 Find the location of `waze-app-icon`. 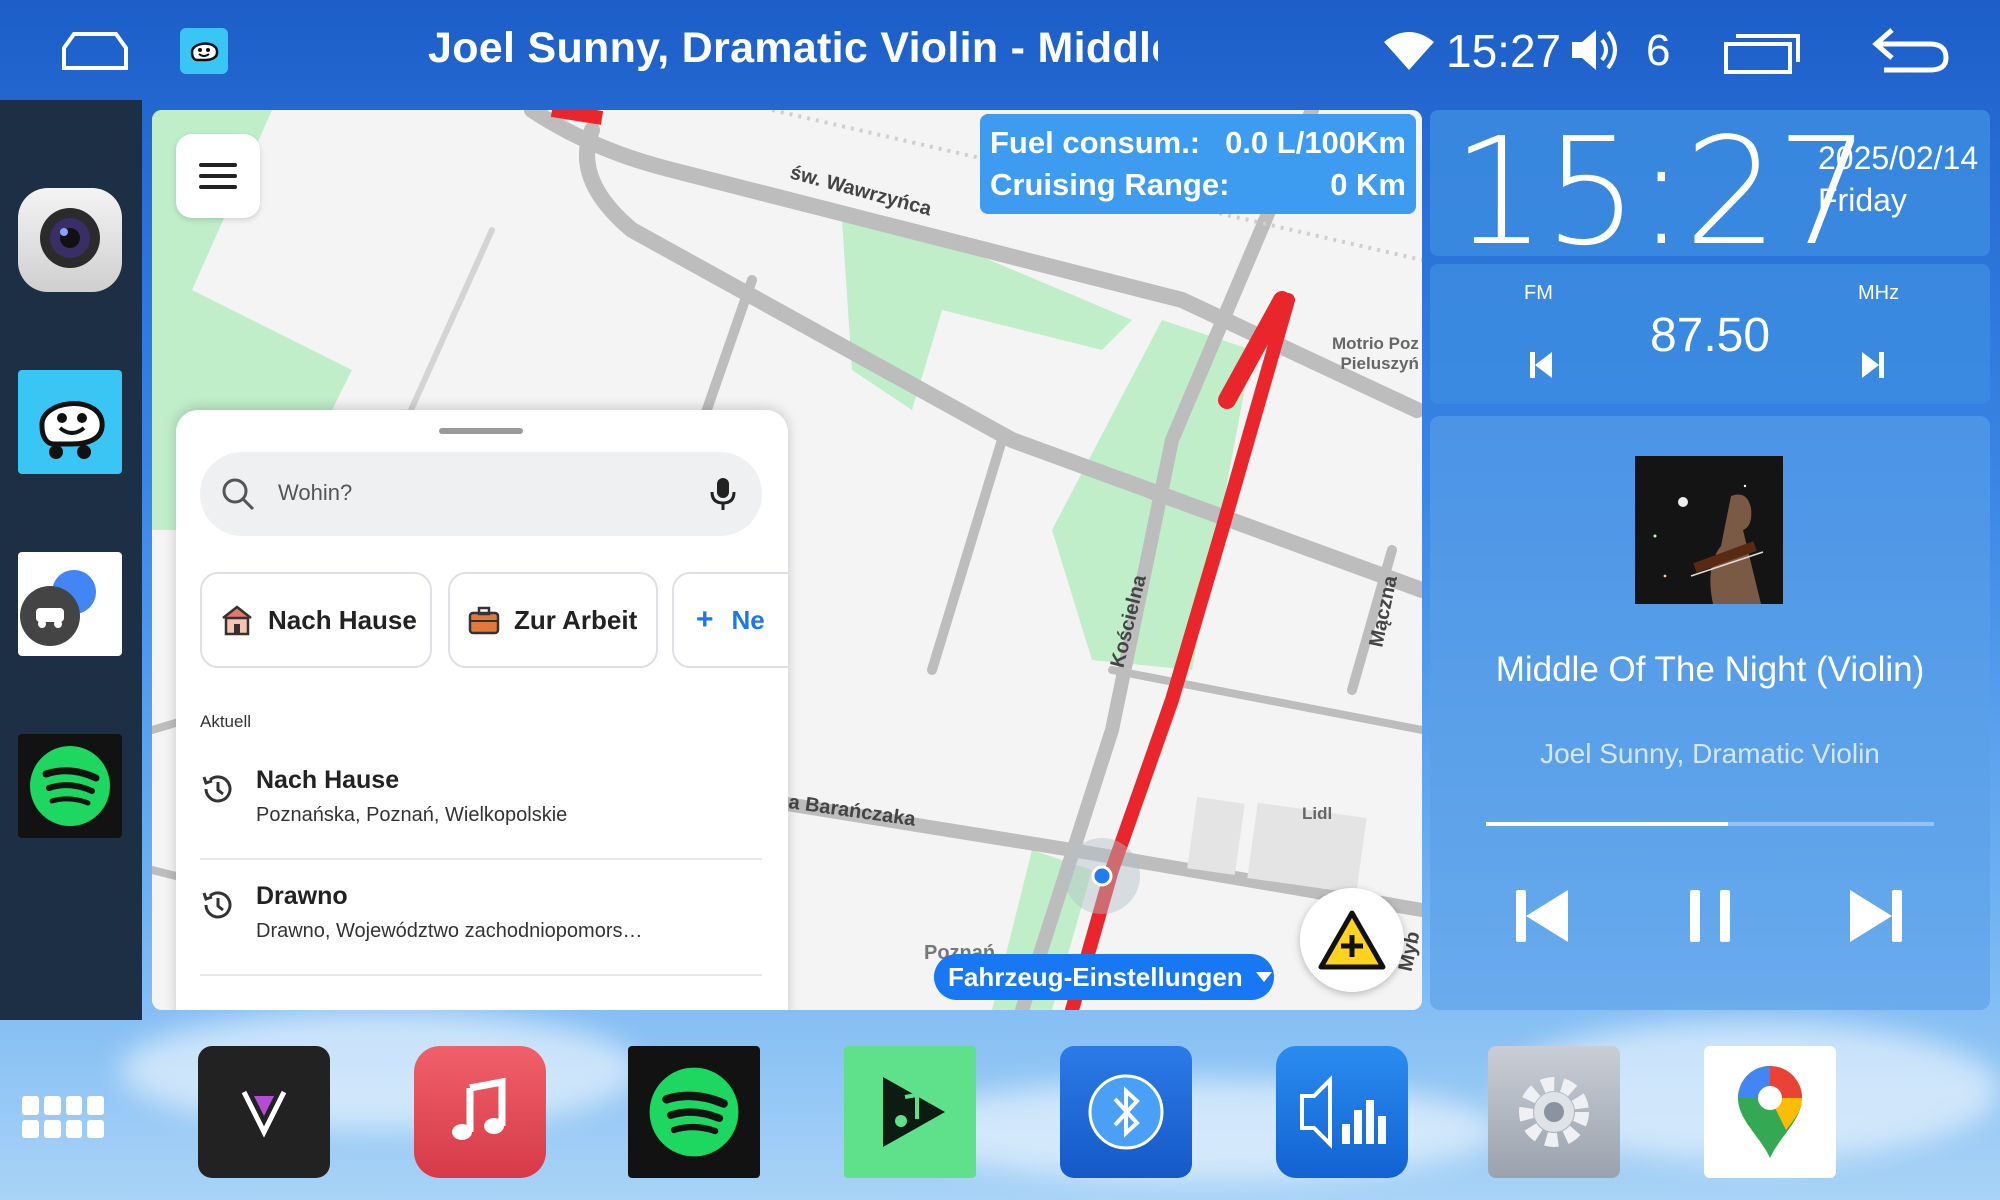

waze-app-icon is located at coordinates (70, 422).